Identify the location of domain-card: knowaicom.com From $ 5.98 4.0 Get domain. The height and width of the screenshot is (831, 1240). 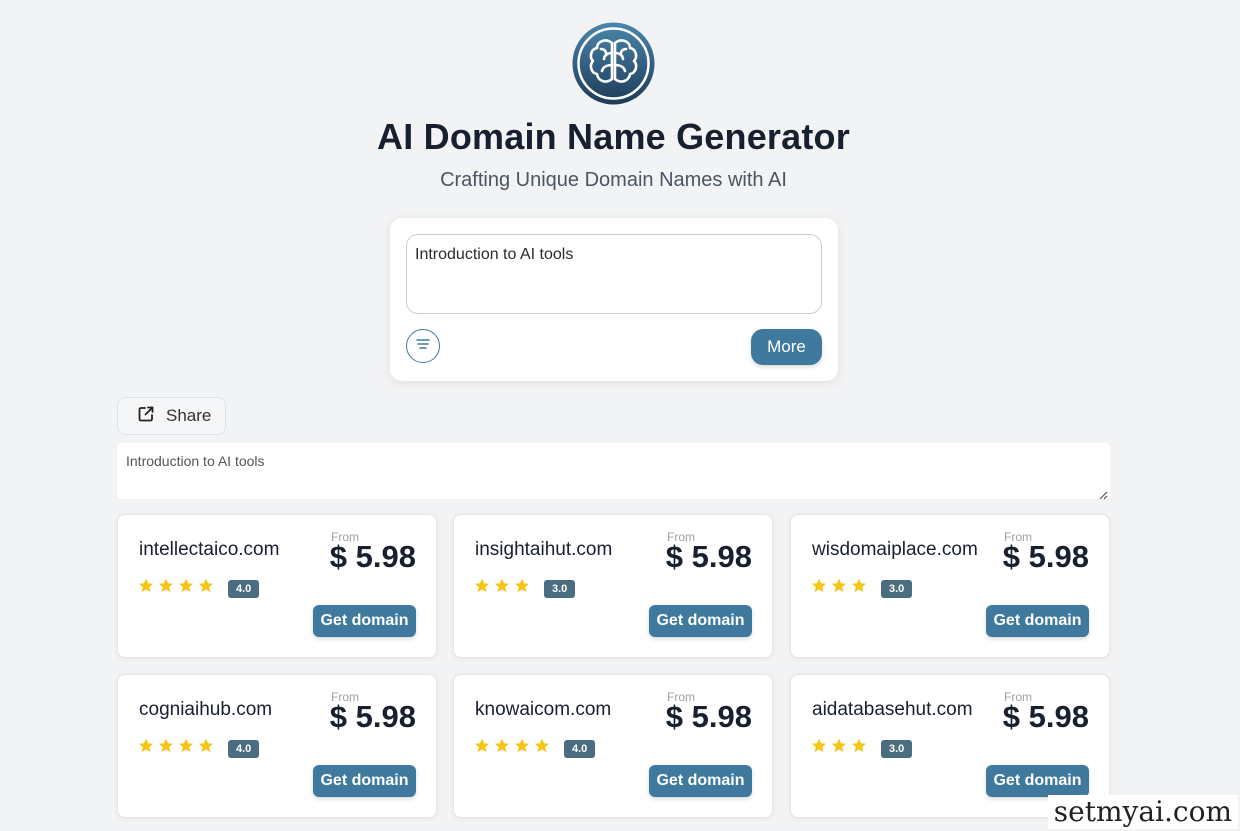
(613, 746).